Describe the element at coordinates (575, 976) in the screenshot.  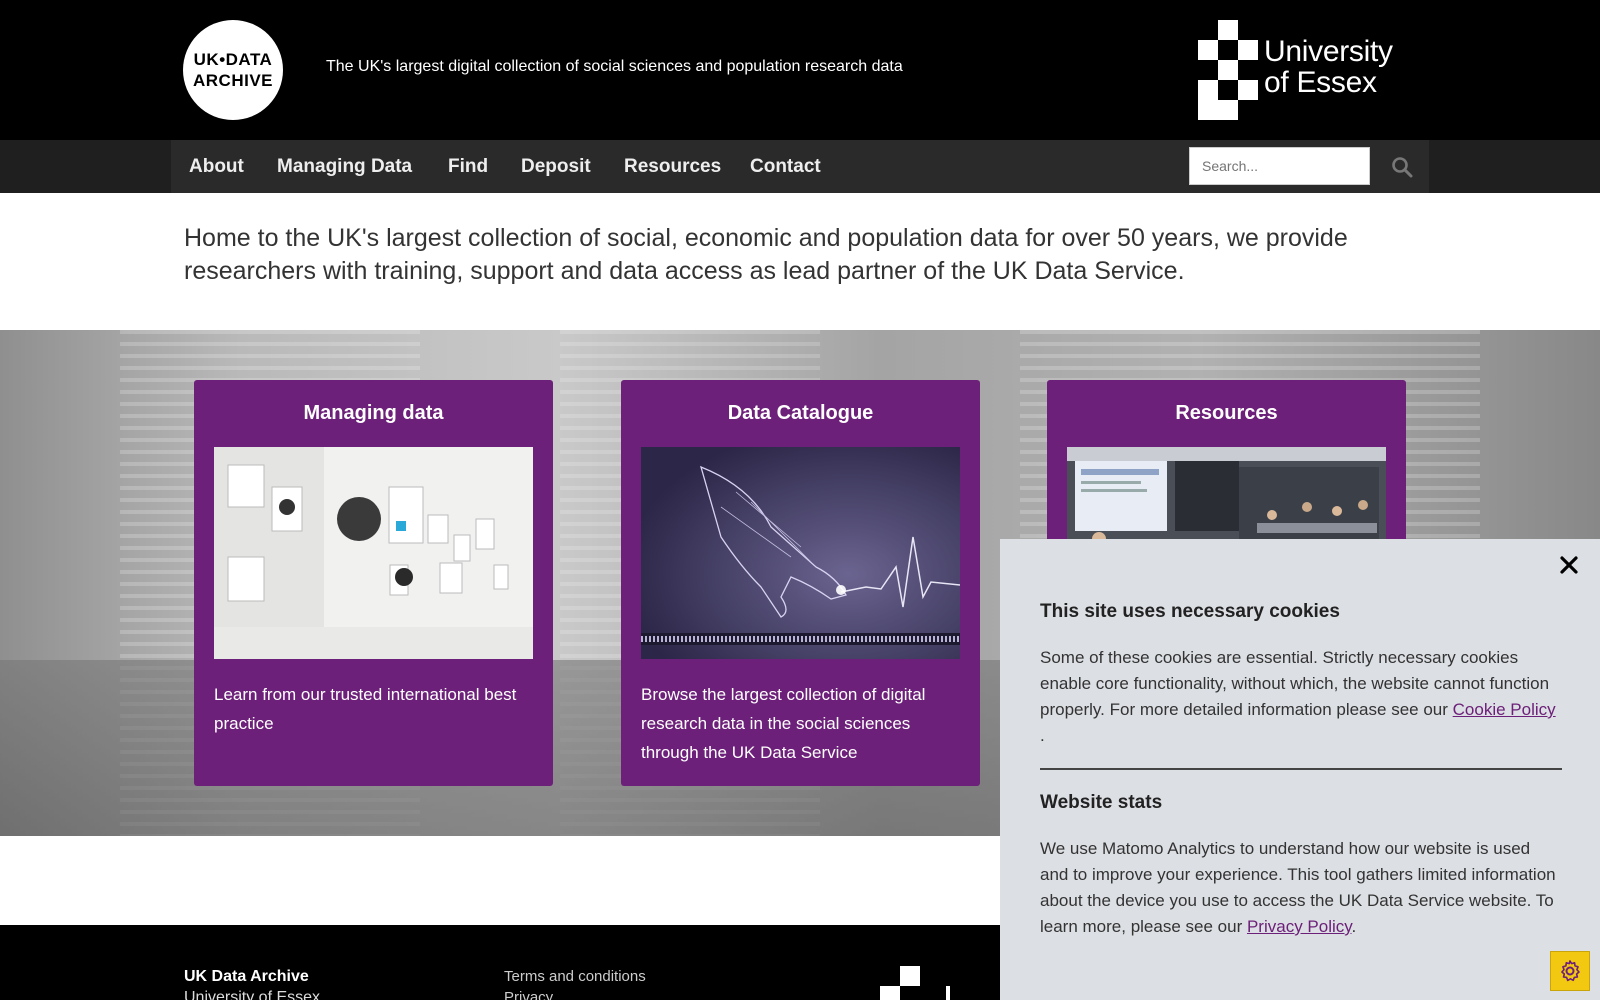
I see `footer-terms-link: Terms and conditions` at that location.